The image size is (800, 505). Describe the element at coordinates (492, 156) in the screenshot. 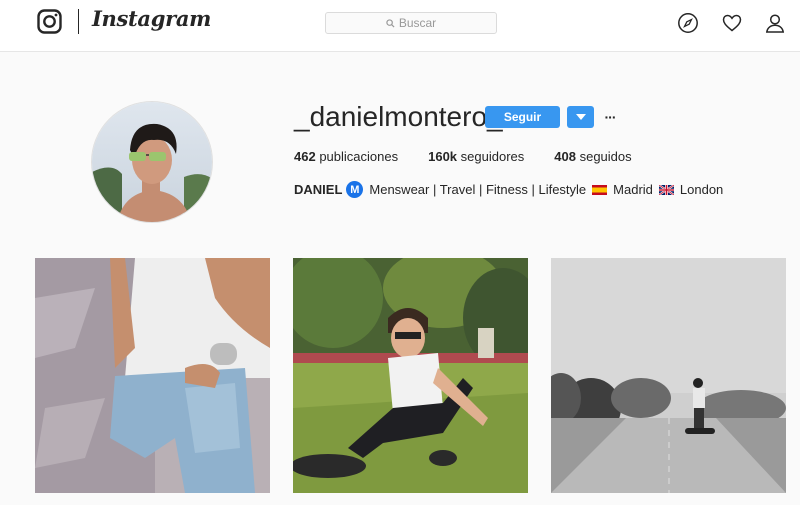

I see `followers-label: seguidores` at that location.